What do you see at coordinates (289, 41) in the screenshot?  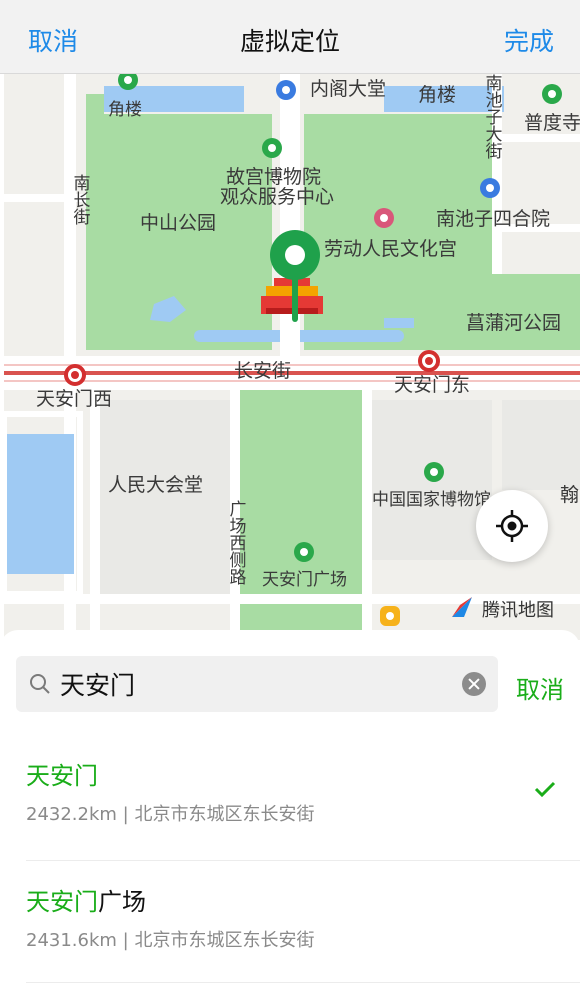 I see `page-title: 虚拟定位` at bounding box center [289, 41].